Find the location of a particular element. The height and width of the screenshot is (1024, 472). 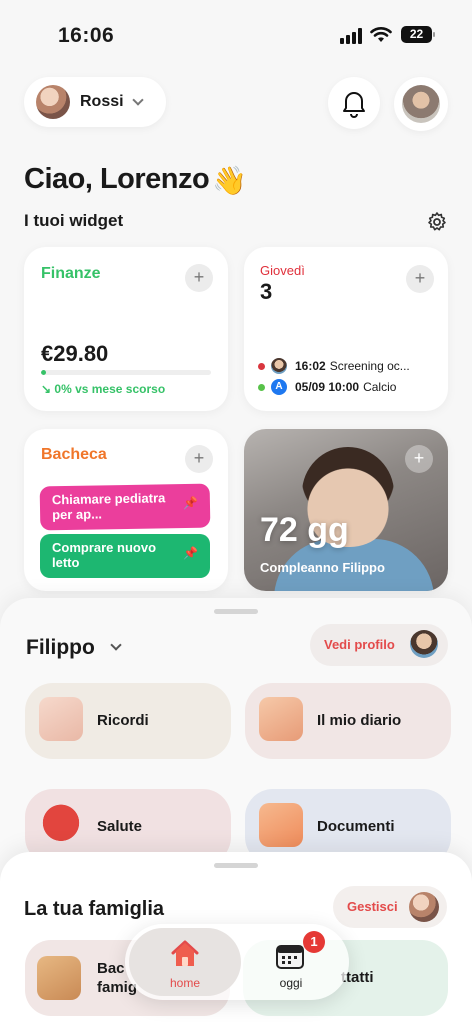

notifications-button is located at coordinates (354, 103).